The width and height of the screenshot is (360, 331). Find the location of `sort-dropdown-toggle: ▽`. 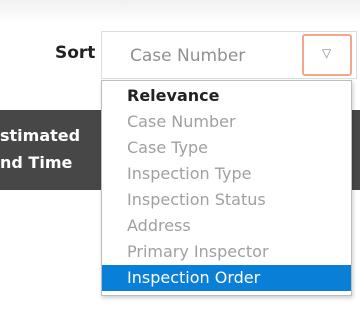

sort-dropdown-toggle: ▽ is located at coordinates (327, 55).